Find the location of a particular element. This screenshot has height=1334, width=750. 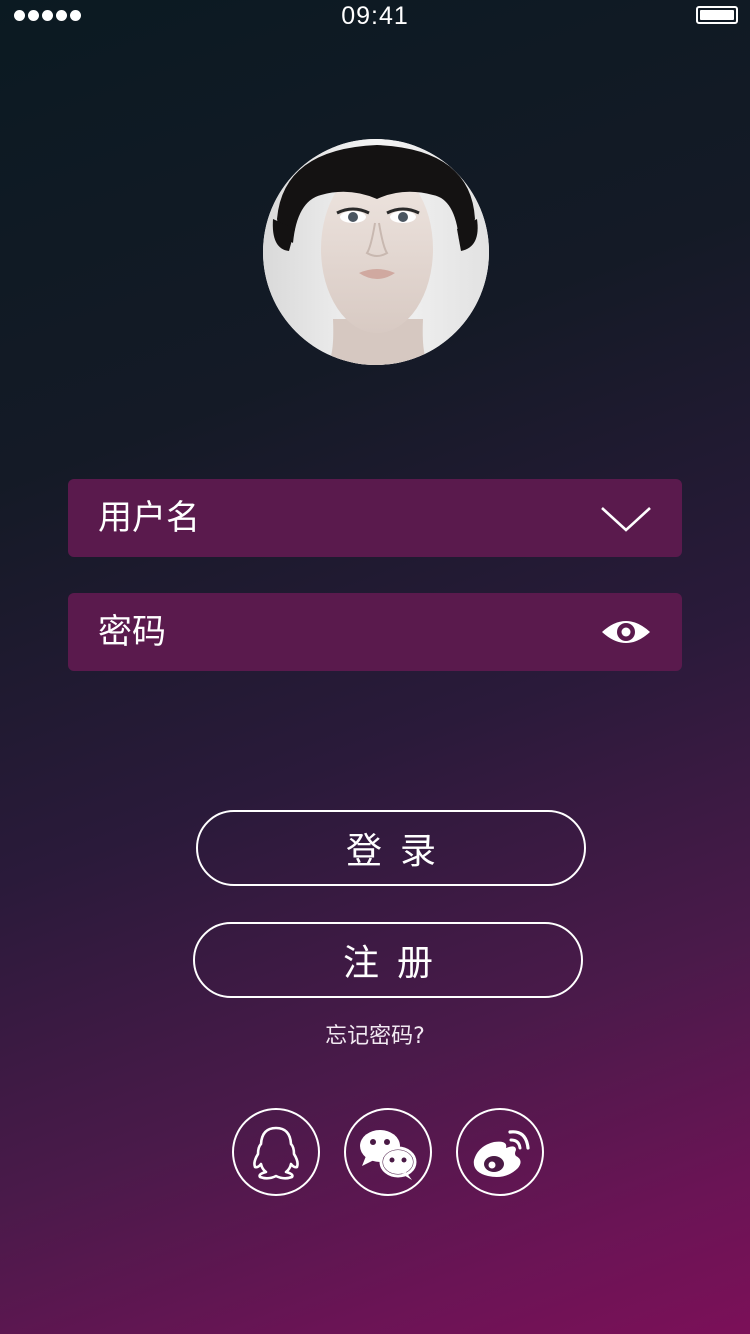

password-field is located at coordinates (375, 632).